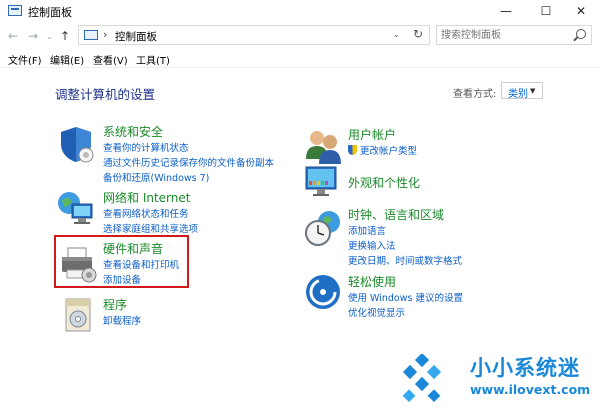 The width and height of the screenshot is (600, 413). Describe the element at coordinates (188, 162) in the screenshot. I see `link-file-history: 通过文件历史记录保存你的文件备份副本` at that location.